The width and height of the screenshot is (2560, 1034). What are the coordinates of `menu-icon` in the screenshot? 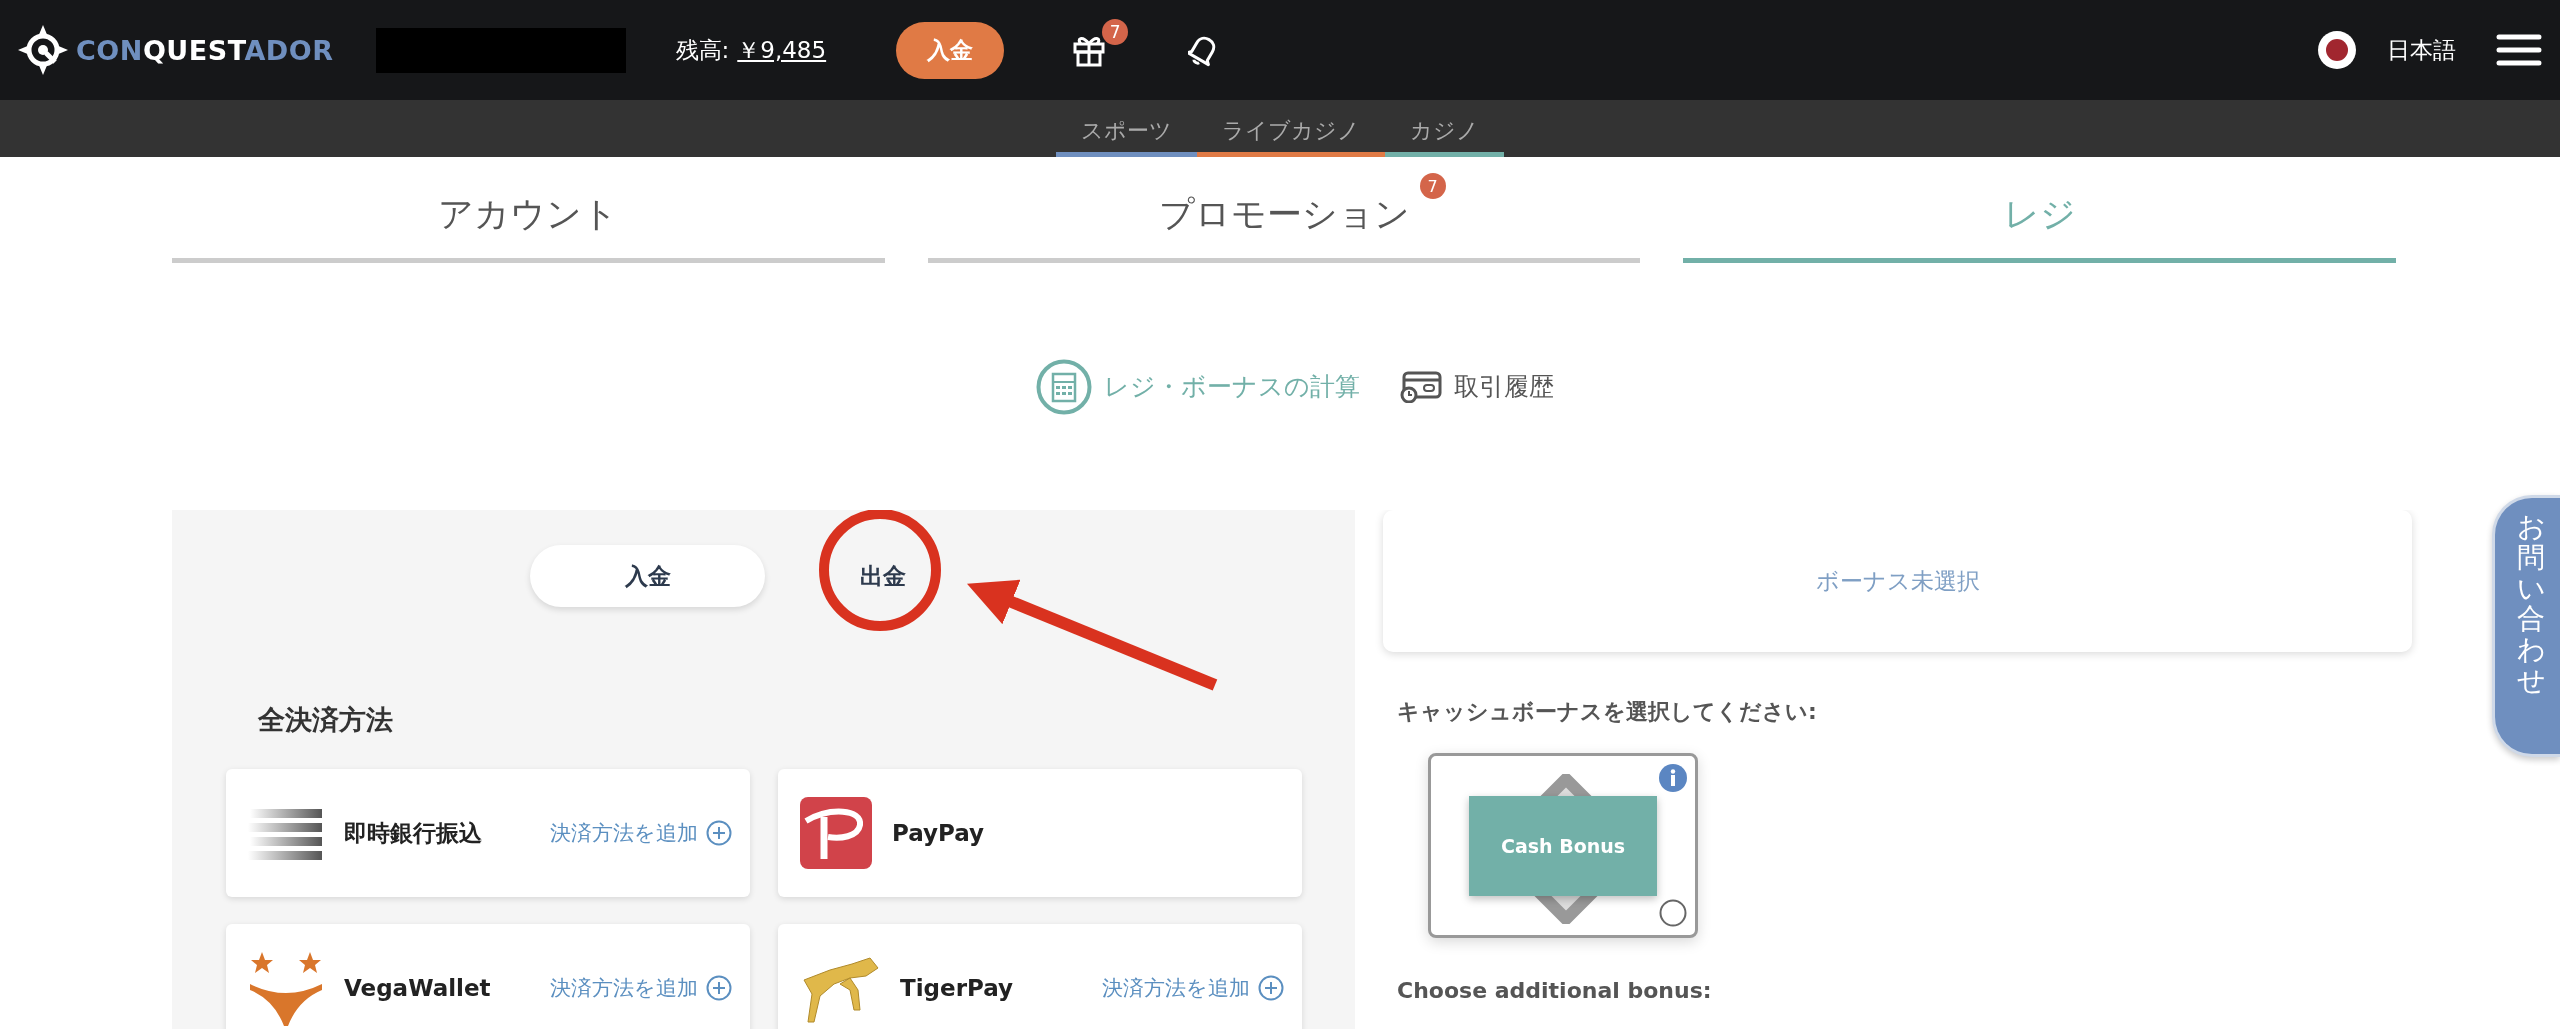 It's located at (2519, 50).